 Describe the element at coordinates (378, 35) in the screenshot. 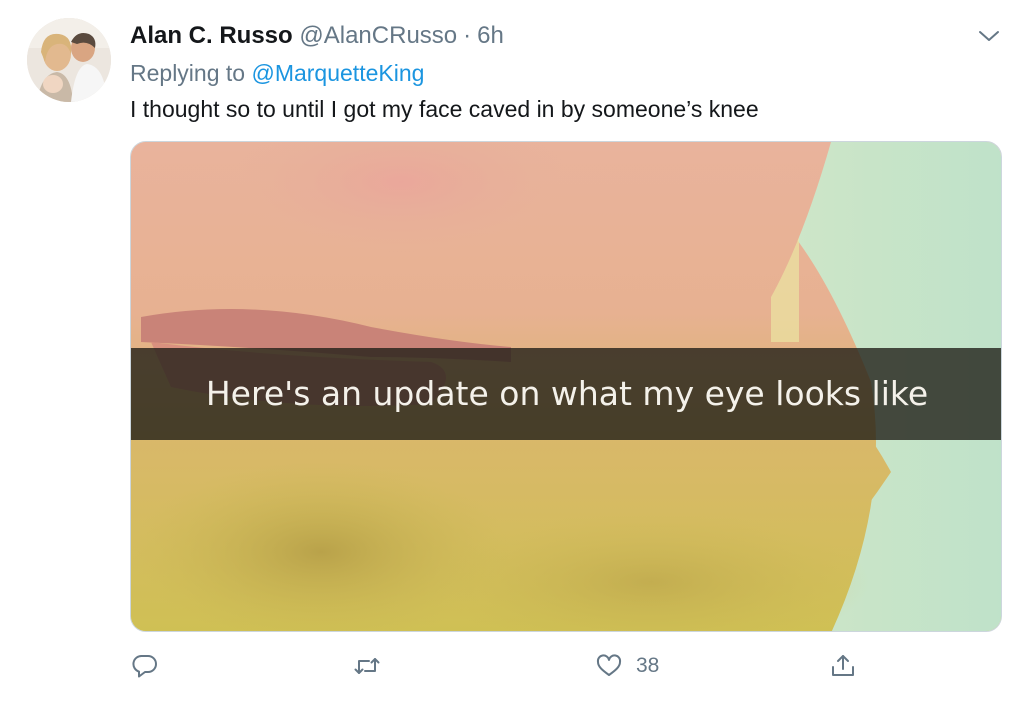

I see `user-handle: @AlanCRusso` at that location.